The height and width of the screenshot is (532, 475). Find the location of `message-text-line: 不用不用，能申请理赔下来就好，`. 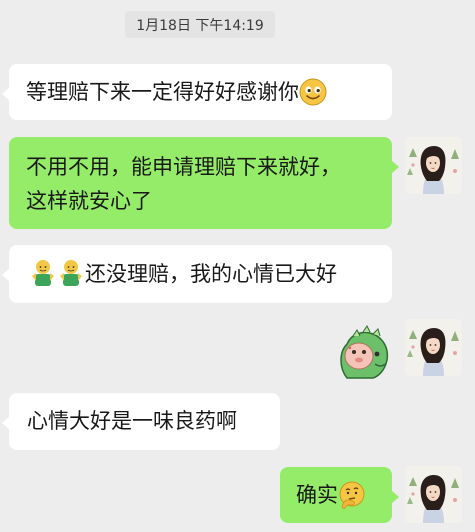

message-text-line: 不用不用，能申请理赔下来就好， is located at coordinates (183, 167).